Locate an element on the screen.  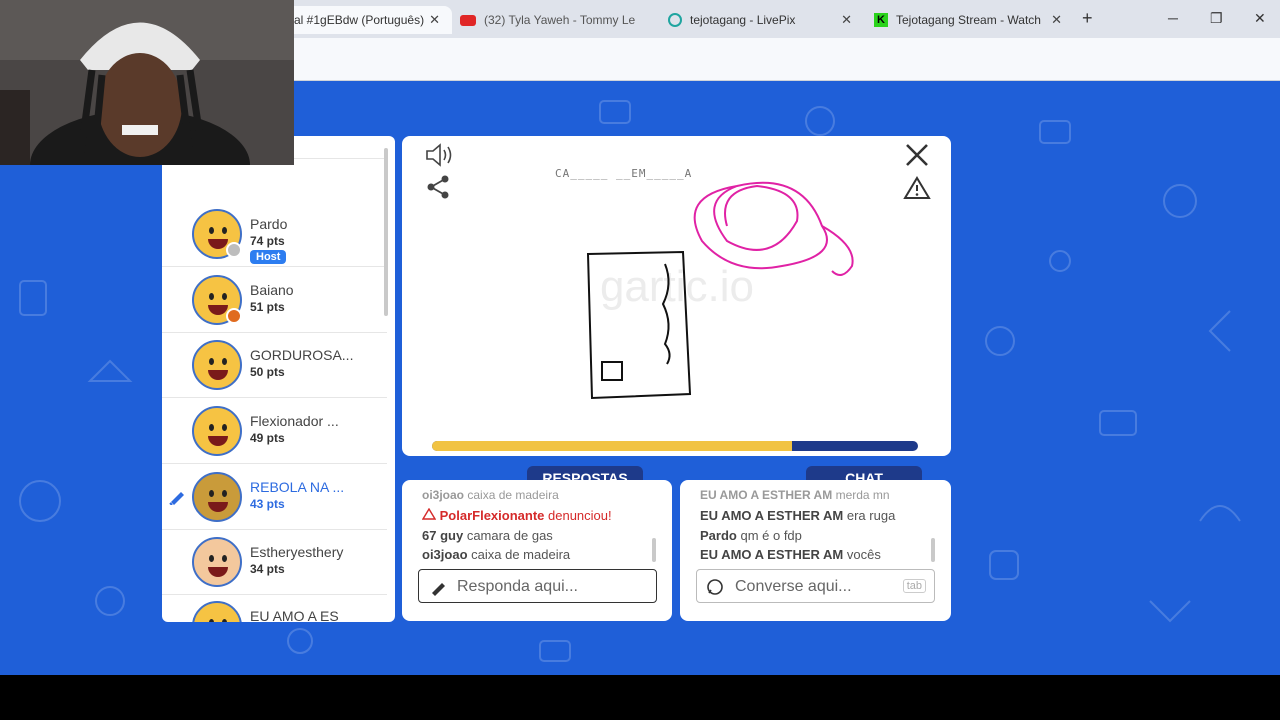
browser-tab-game: al #1gEBdw (Português) ✕ is located at coordinates (366, 20).